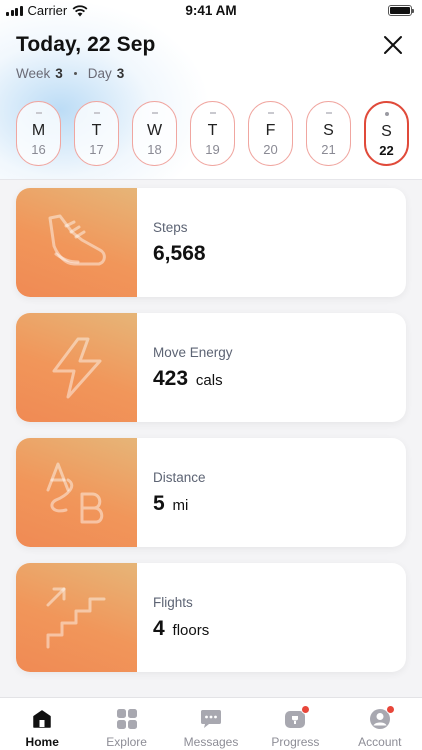  What do you see at coordinates (170, 227) in the screenshot?
I see `card-label: Steps` at bounding box center [170, 227].